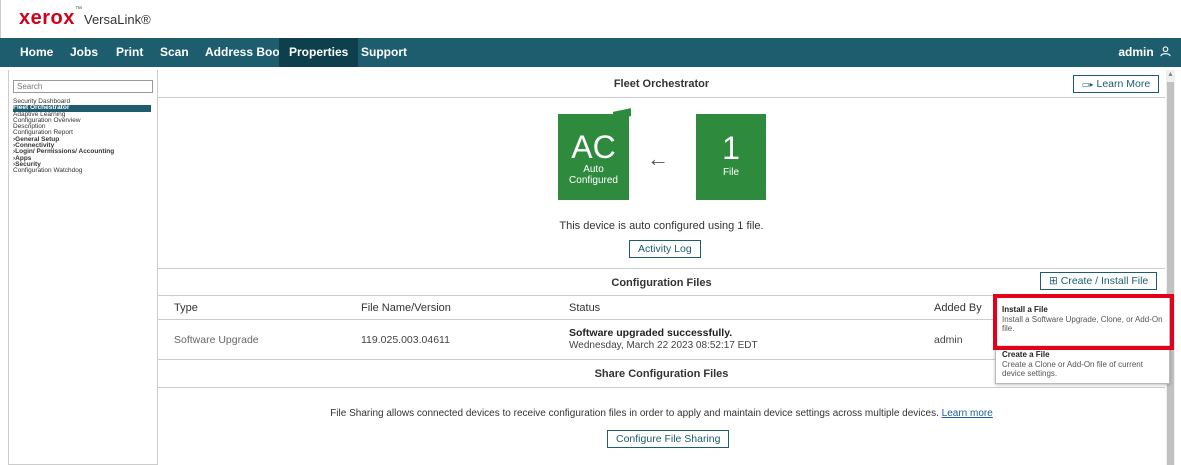  I want to click on cell-status: Software upgraded successfully., so click(651, 333).